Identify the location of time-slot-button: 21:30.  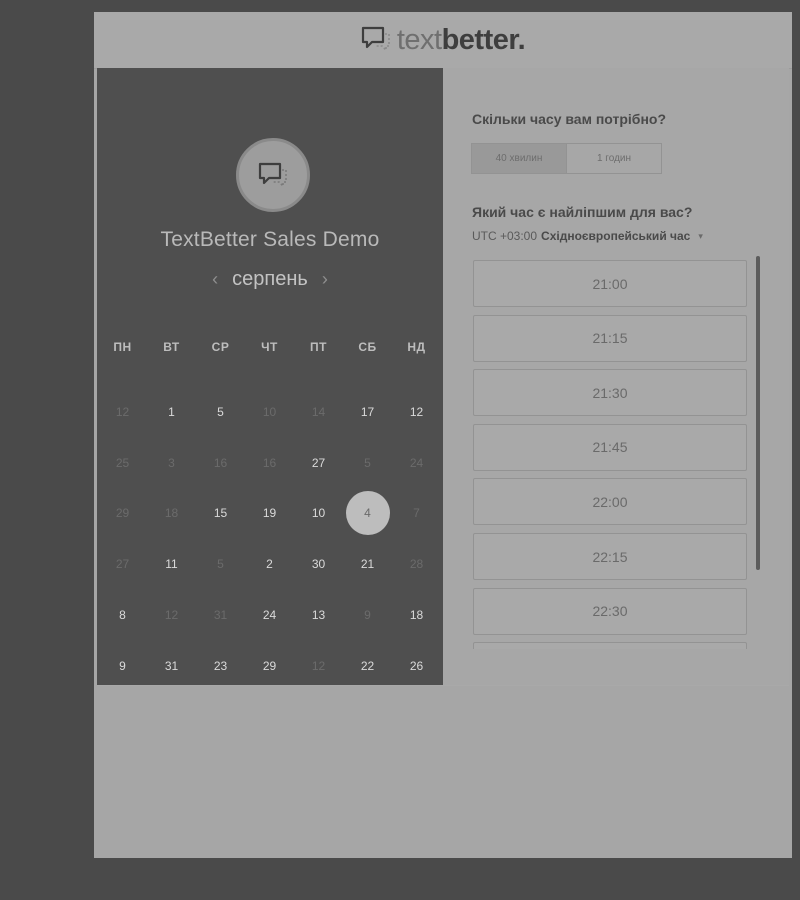
(610, 393).